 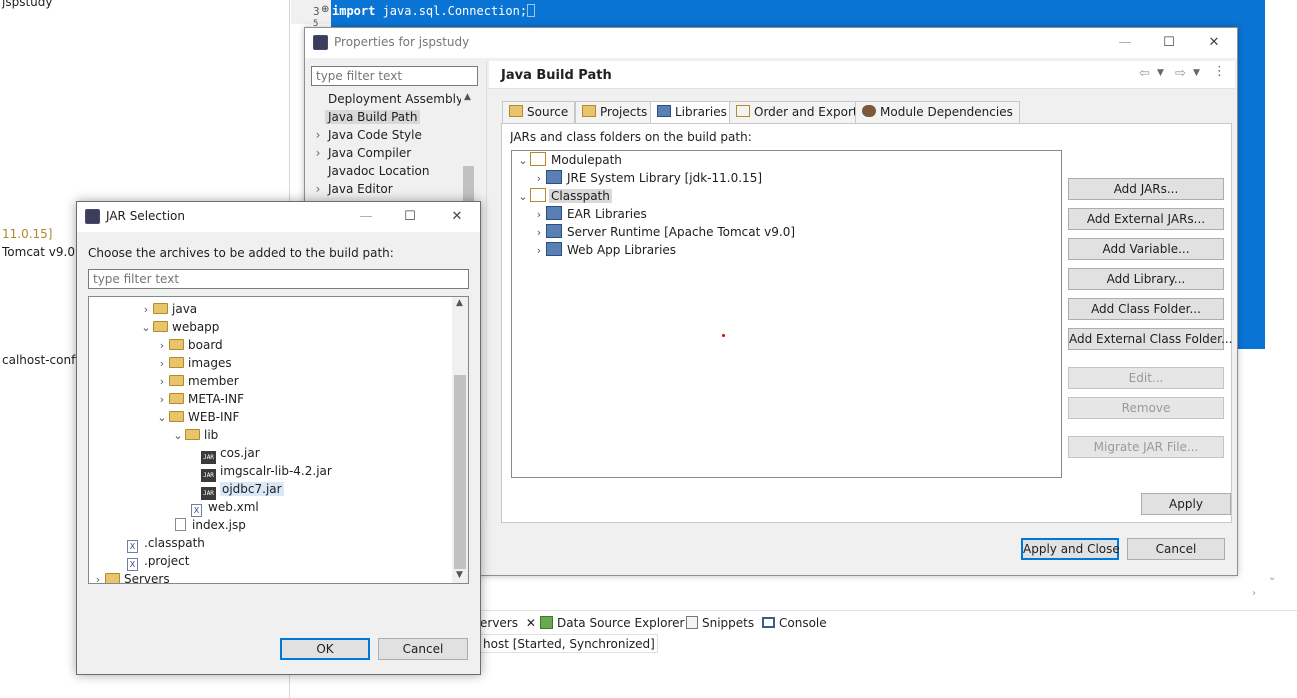 I want to click on tree-node-folder: › java, so click(x=168, y=309).